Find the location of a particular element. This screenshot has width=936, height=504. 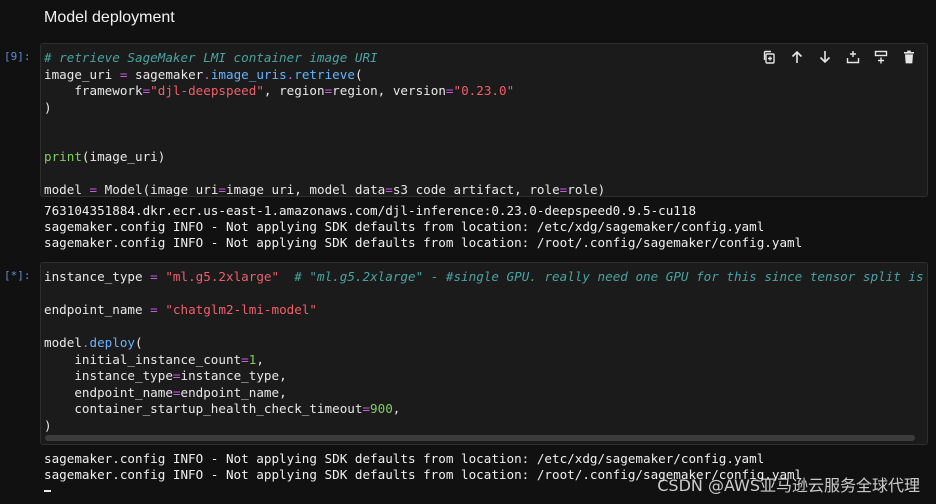

code-line: instance_type=instance_type, is located at coordinates (165, 375).